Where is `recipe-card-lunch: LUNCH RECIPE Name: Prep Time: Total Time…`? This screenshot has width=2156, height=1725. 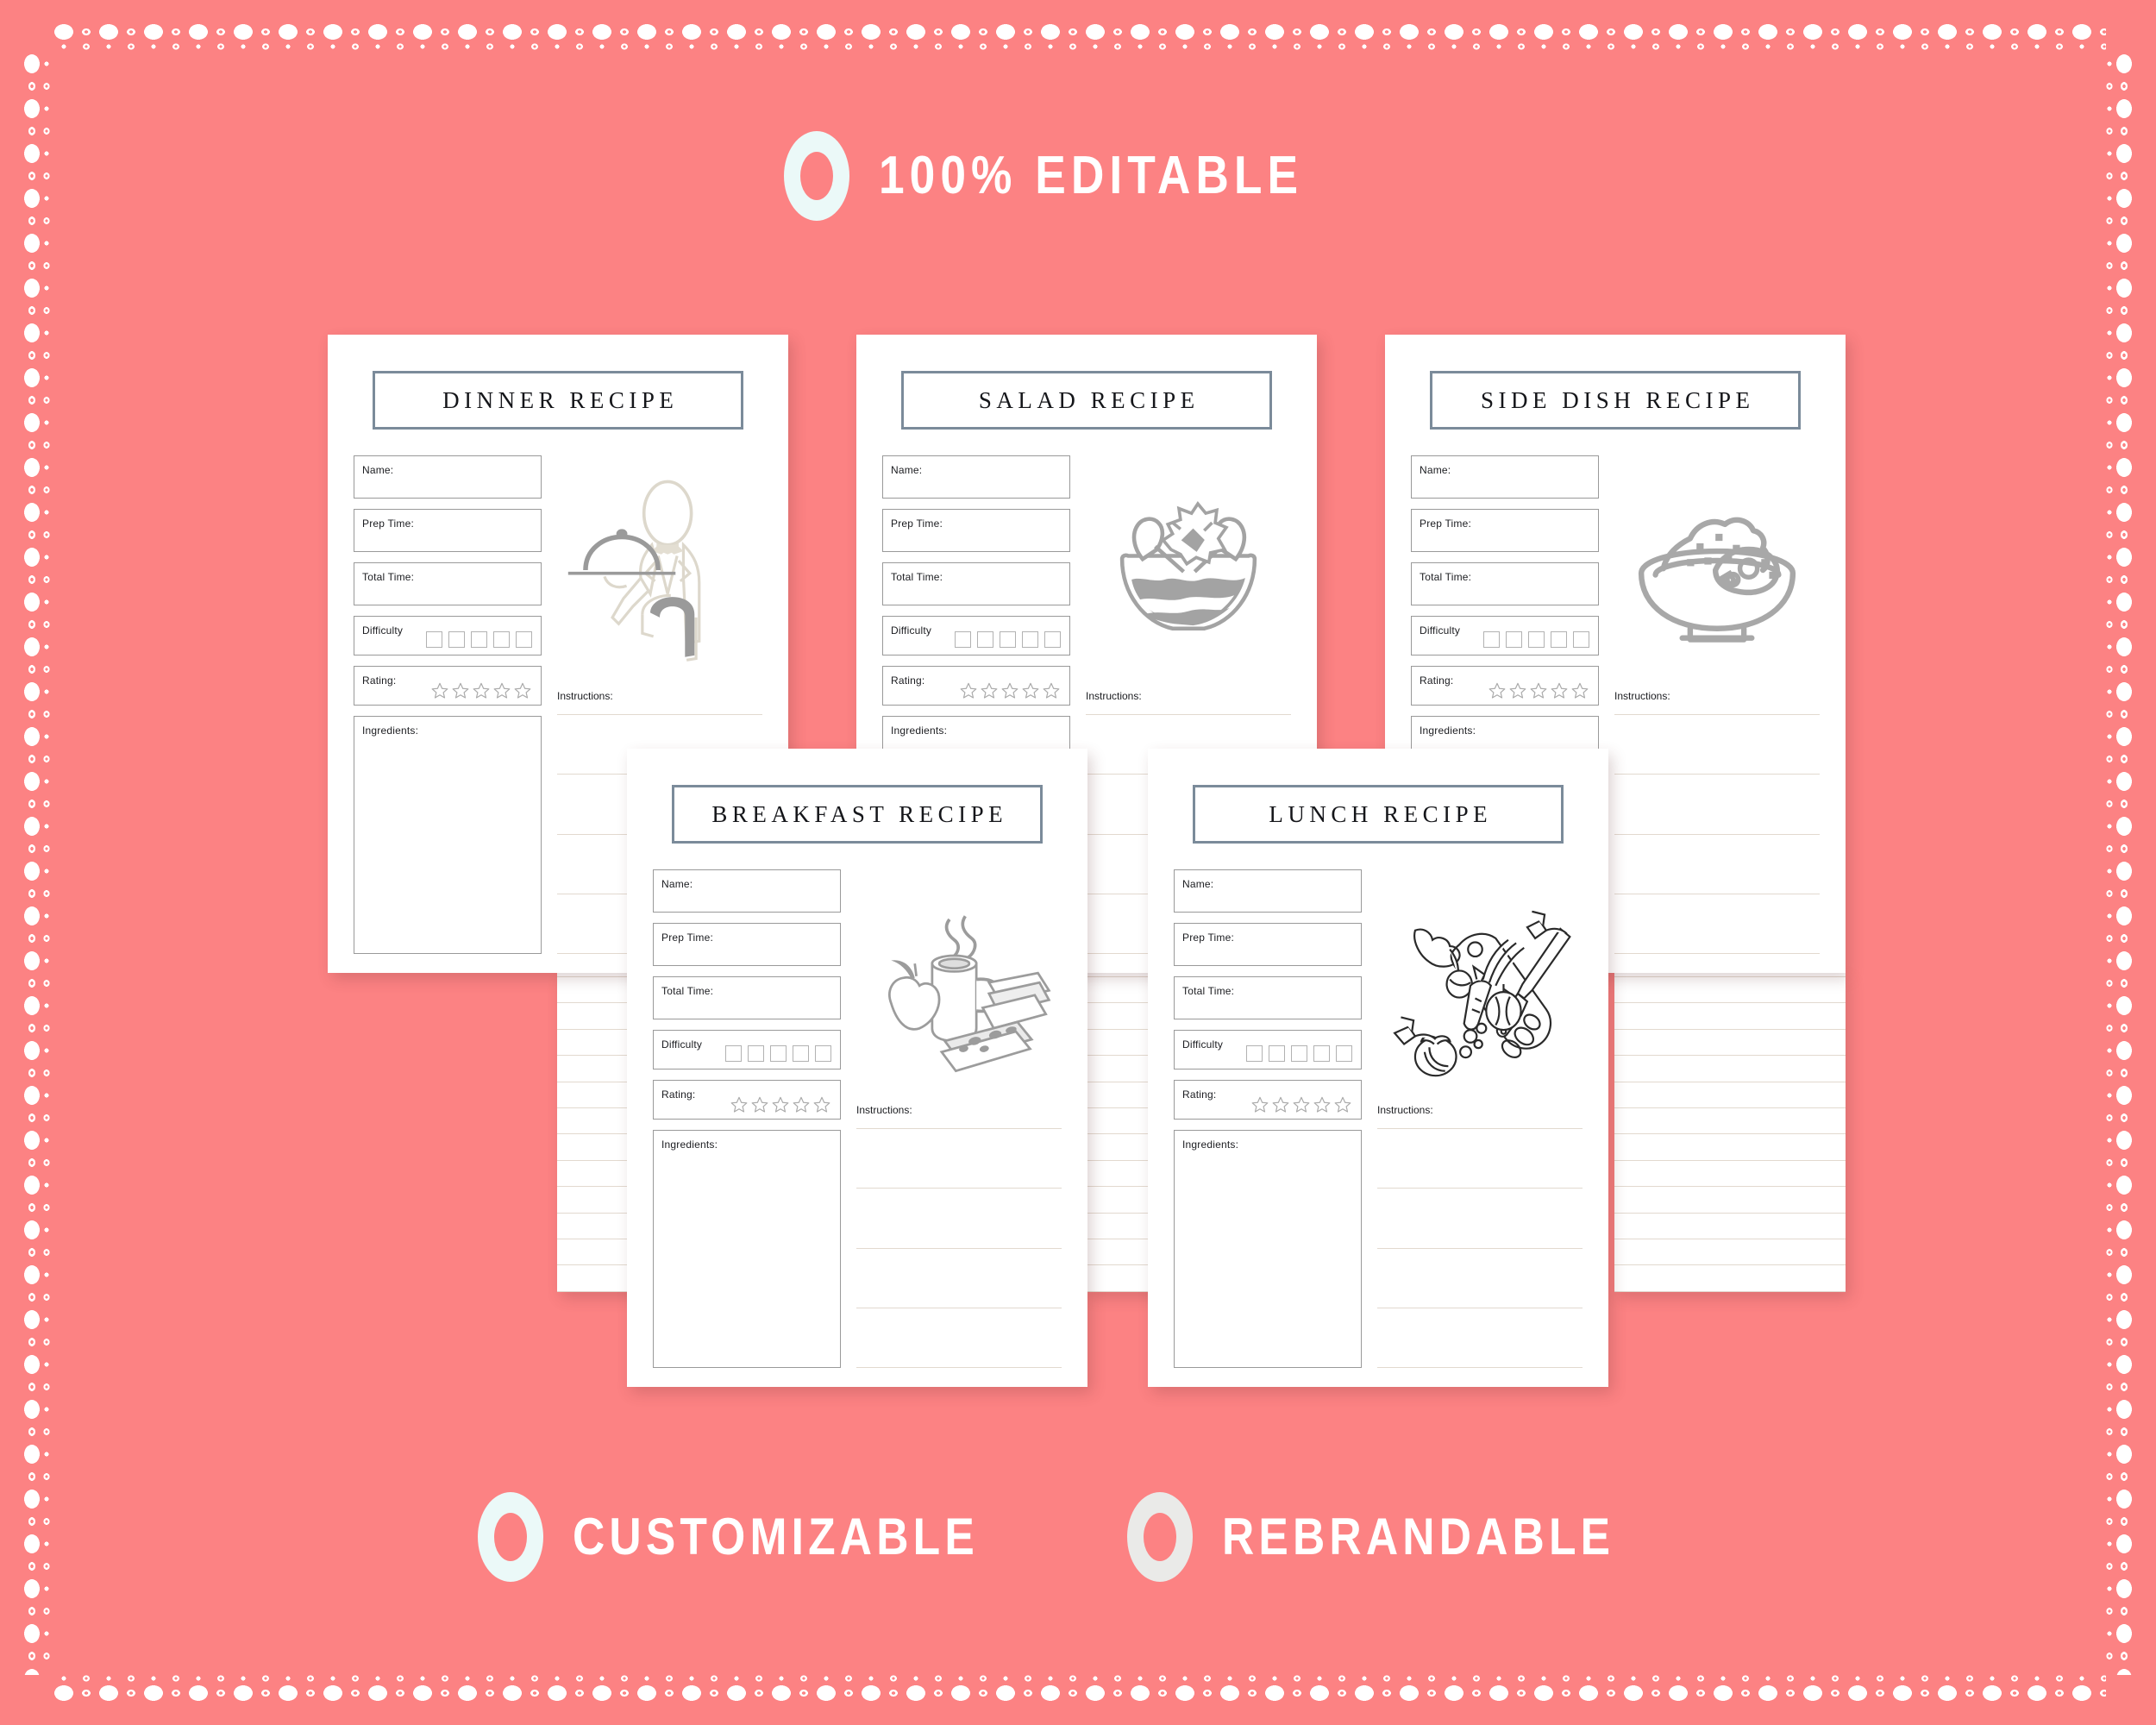
recipe-card-lunch: LUNCH RECIPE Name: Prep Time: Total Time… is located at coordinates (1378, 1068).